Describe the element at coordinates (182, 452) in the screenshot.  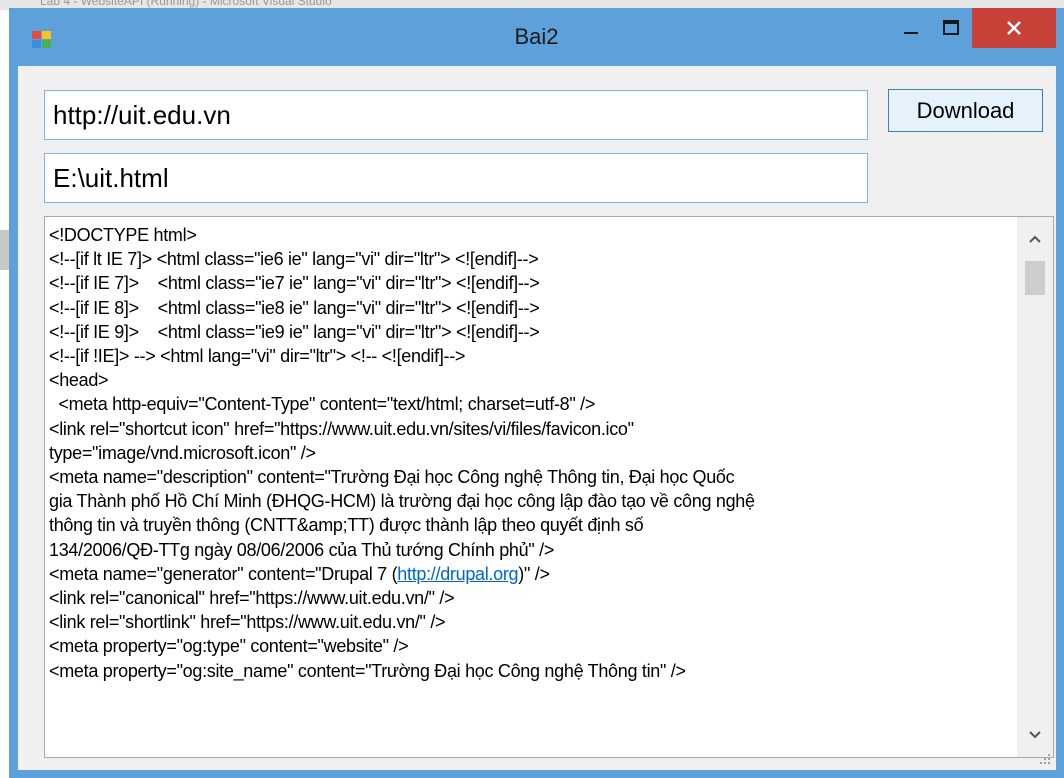
I see `content-line: type="image/vnd.microsoft.icon" />` at that location.